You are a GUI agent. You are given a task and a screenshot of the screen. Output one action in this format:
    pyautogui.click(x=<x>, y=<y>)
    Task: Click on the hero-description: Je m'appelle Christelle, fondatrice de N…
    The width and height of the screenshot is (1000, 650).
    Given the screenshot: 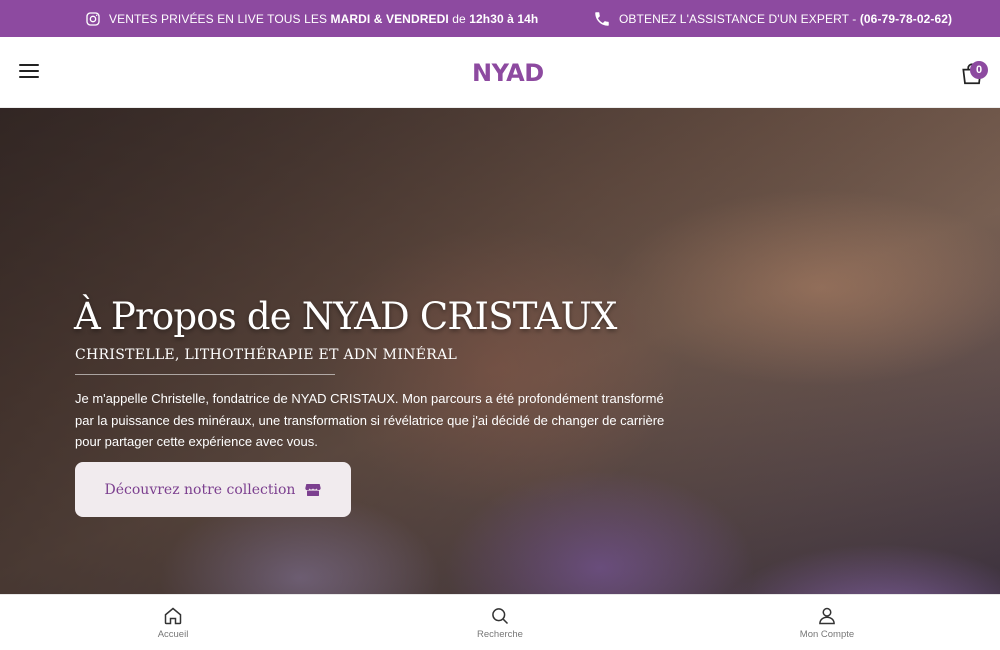 What is the action you would take?
    pyautogui.click(x=370, y=420)
    